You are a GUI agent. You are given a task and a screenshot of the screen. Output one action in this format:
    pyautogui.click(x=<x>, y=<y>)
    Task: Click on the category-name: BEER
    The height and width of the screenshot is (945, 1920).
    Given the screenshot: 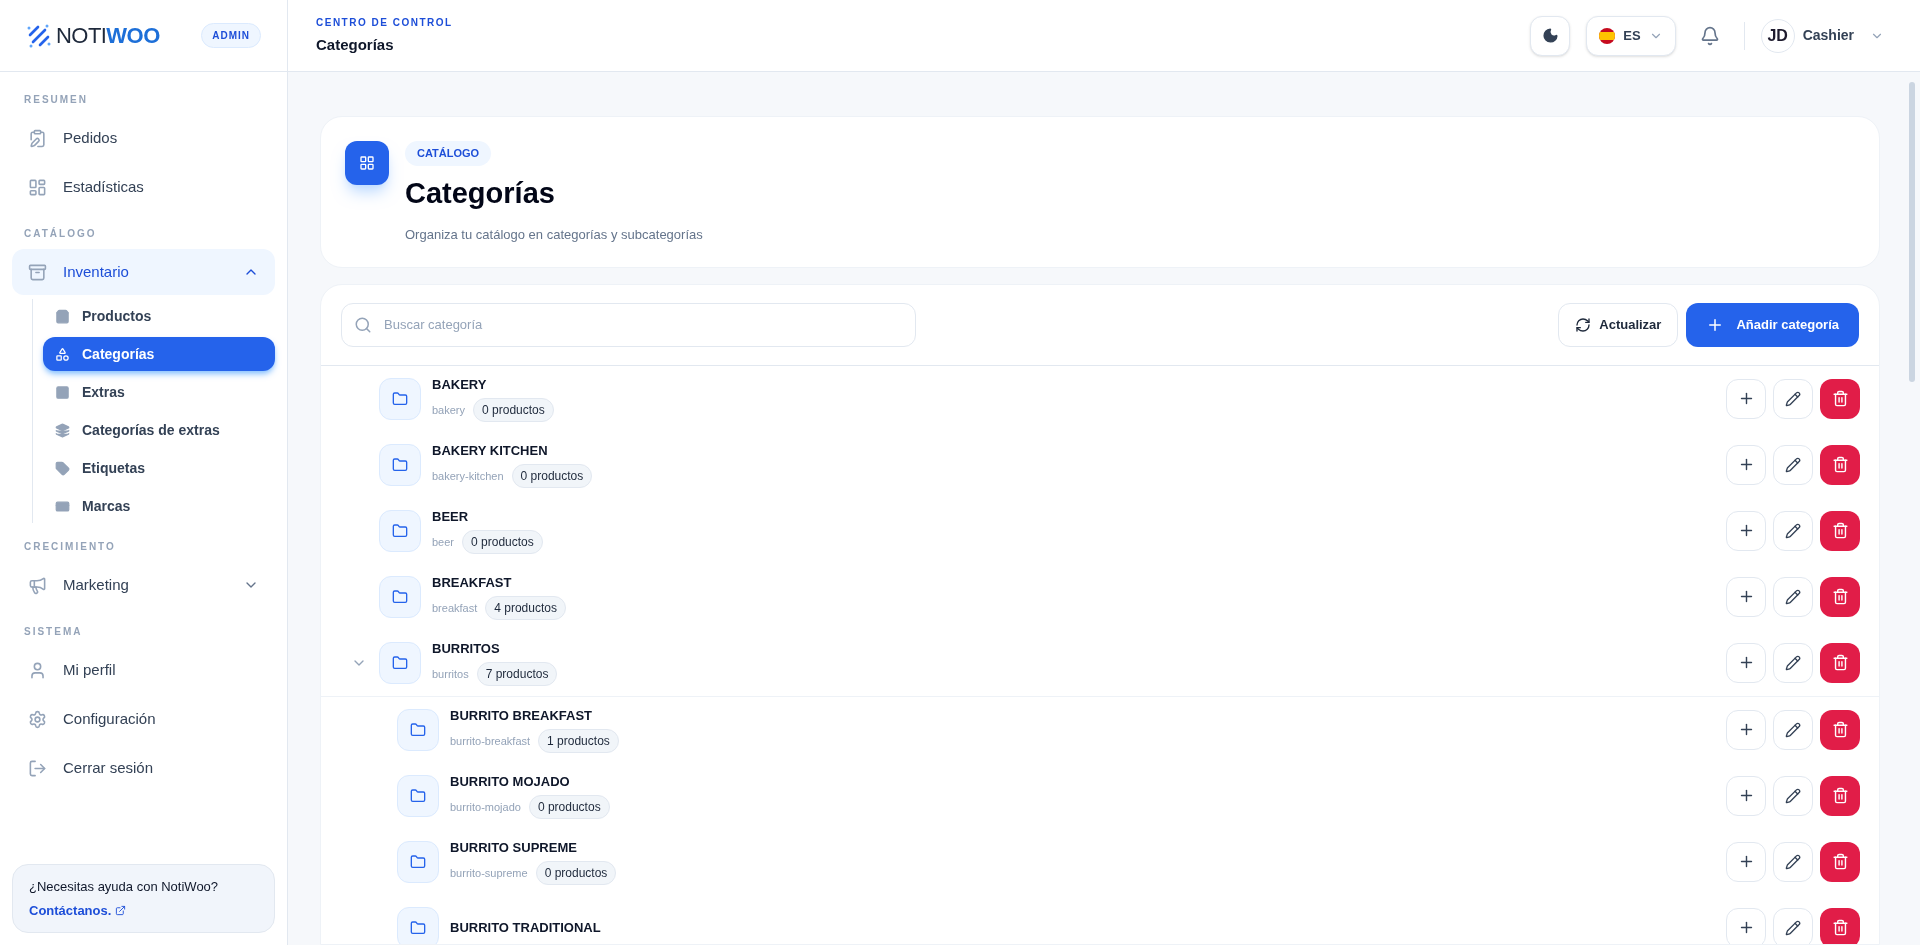 What is the action you would take?
    pyautogui.click(x=451, y=516)
    